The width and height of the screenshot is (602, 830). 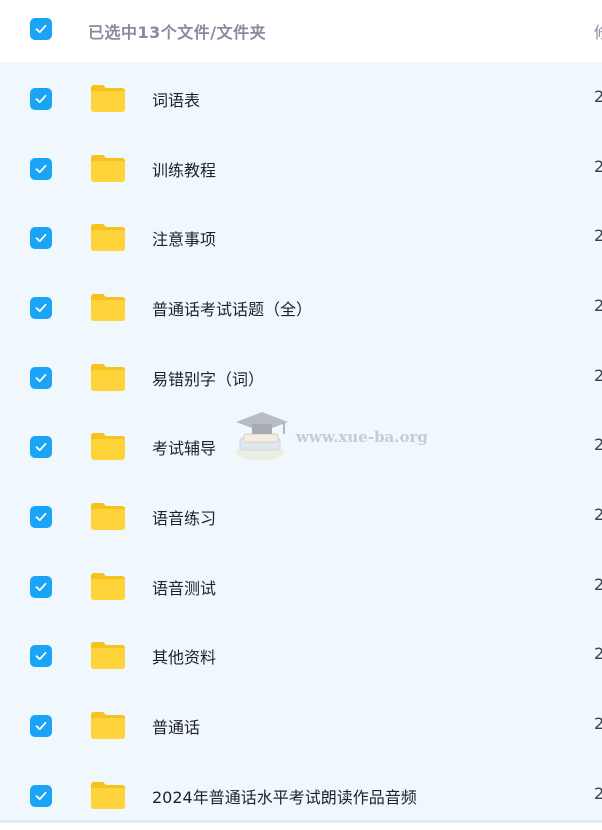 What do you see at coordinates (301, 586) in the screenshot?
I see `file-row: 语音测试 2` at bounding box center [301, 586].